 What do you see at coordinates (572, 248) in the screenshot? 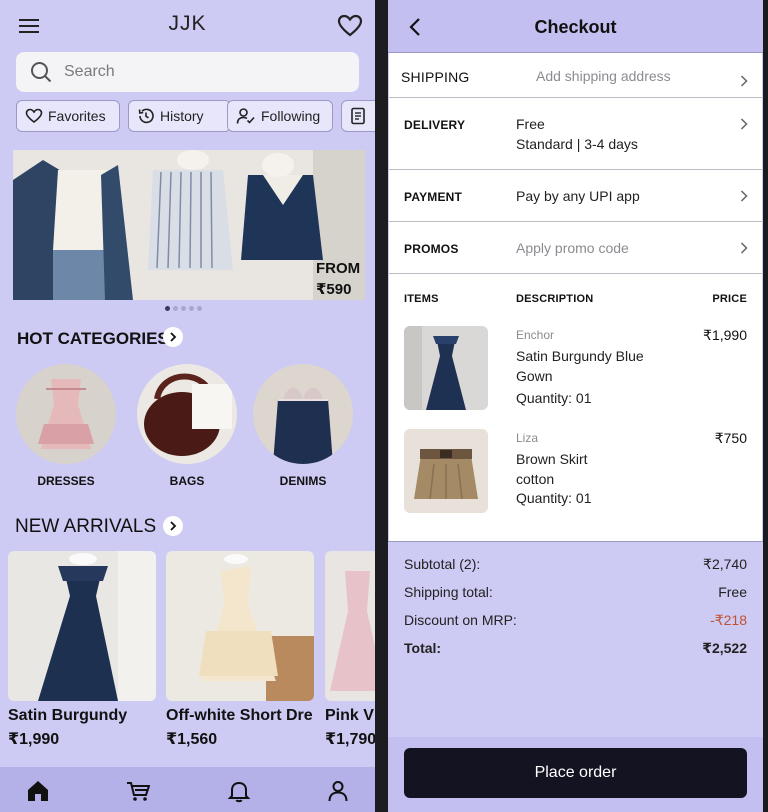
I see `promos-value: Apply promo code` at bounding box center [572, 248].